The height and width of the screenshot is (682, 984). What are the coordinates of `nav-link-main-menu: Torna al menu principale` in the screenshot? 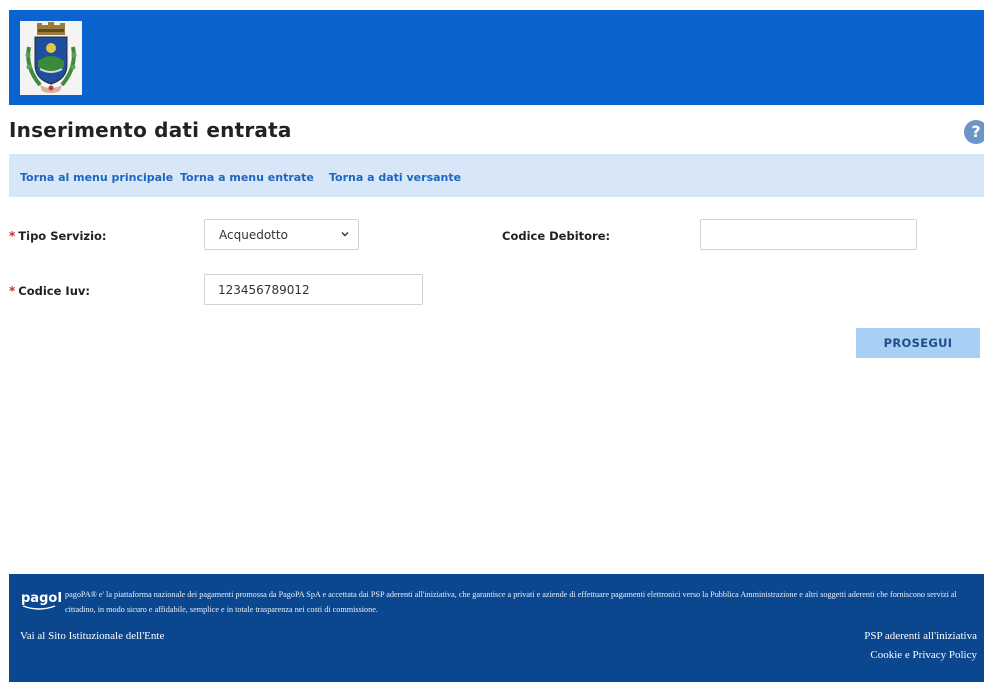 It's located at (96, 177).